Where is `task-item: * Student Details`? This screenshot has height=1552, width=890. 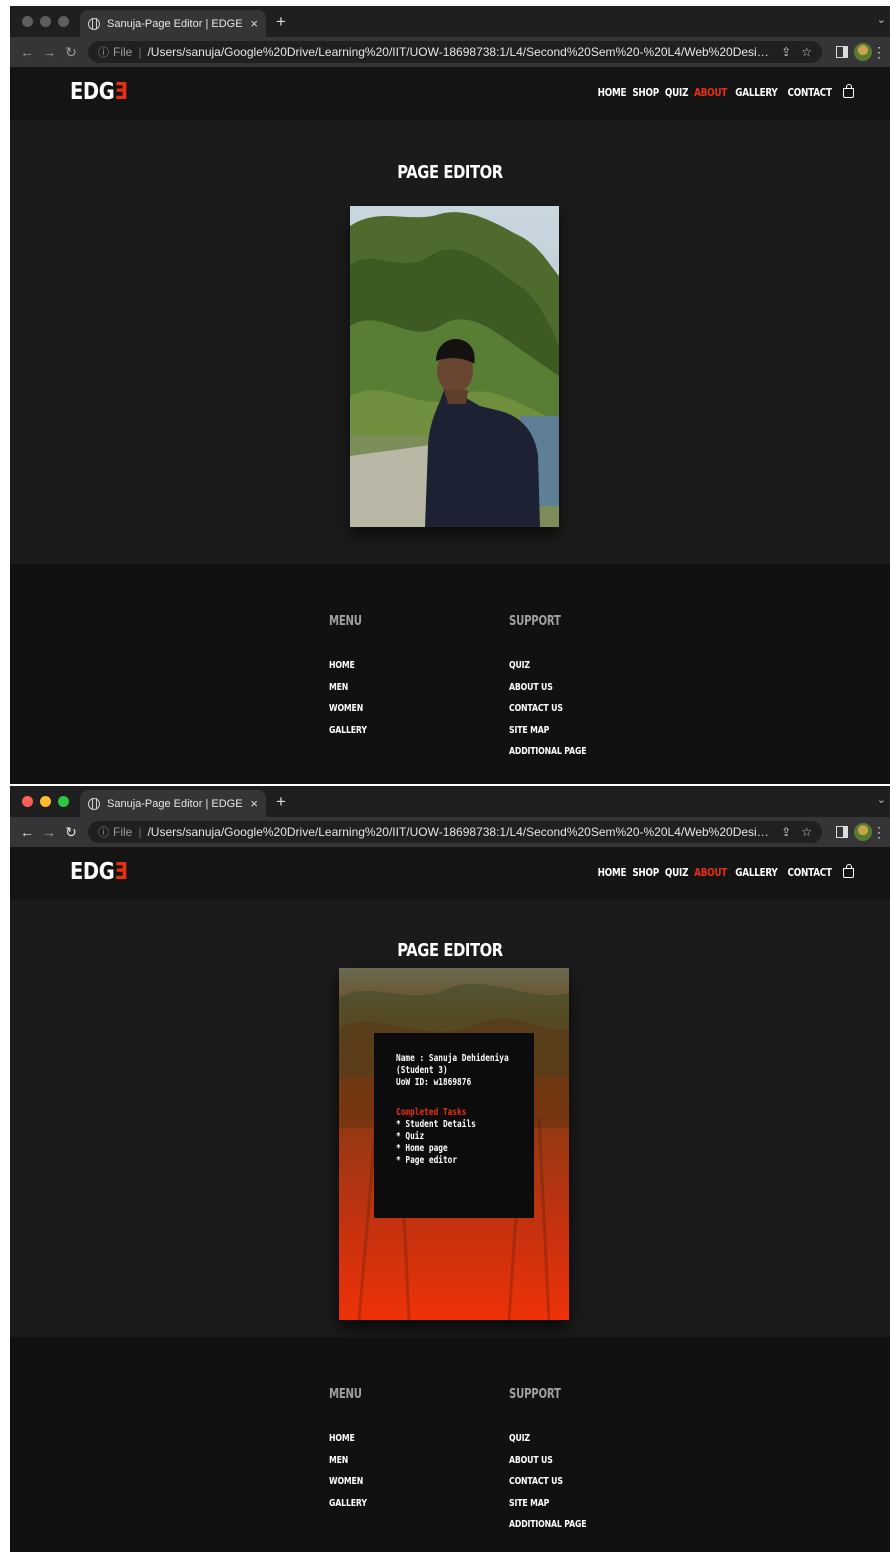 task-item: * Student Details is located at coordinates (436, 1124).